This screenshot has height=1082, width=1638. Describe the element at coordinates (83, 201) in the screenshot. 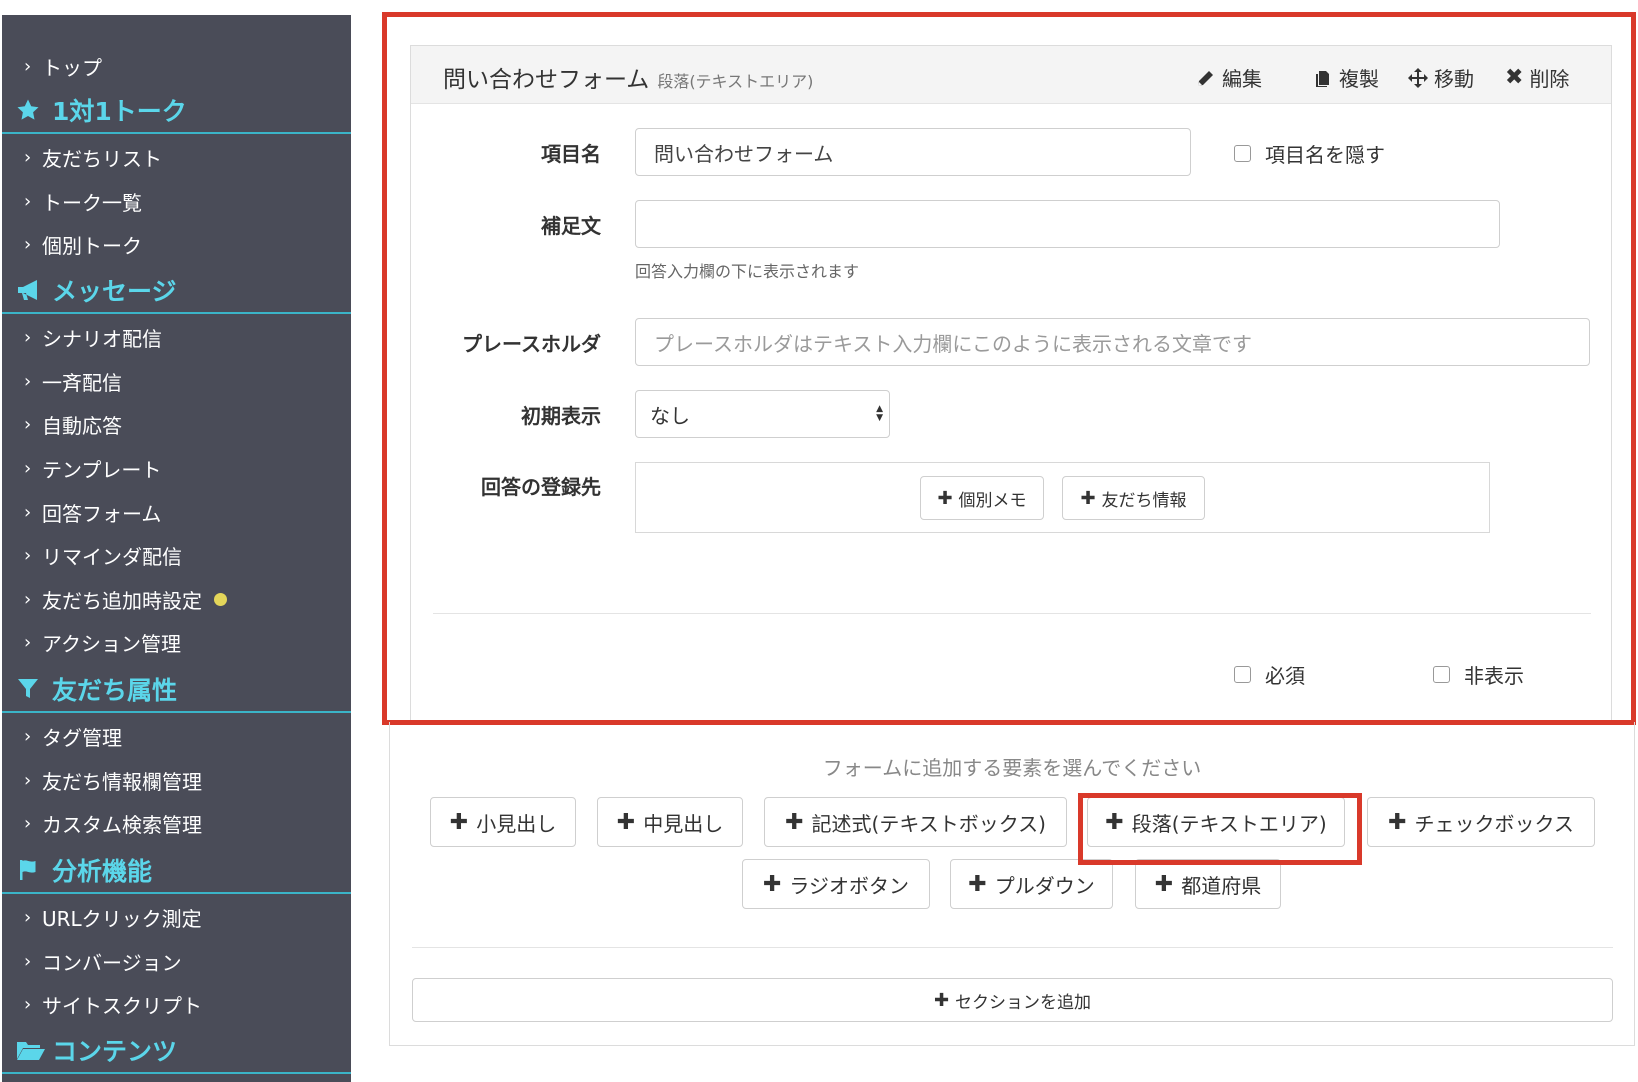

I see `sidebar-item-talk-list: › トーク一覧` at that location.